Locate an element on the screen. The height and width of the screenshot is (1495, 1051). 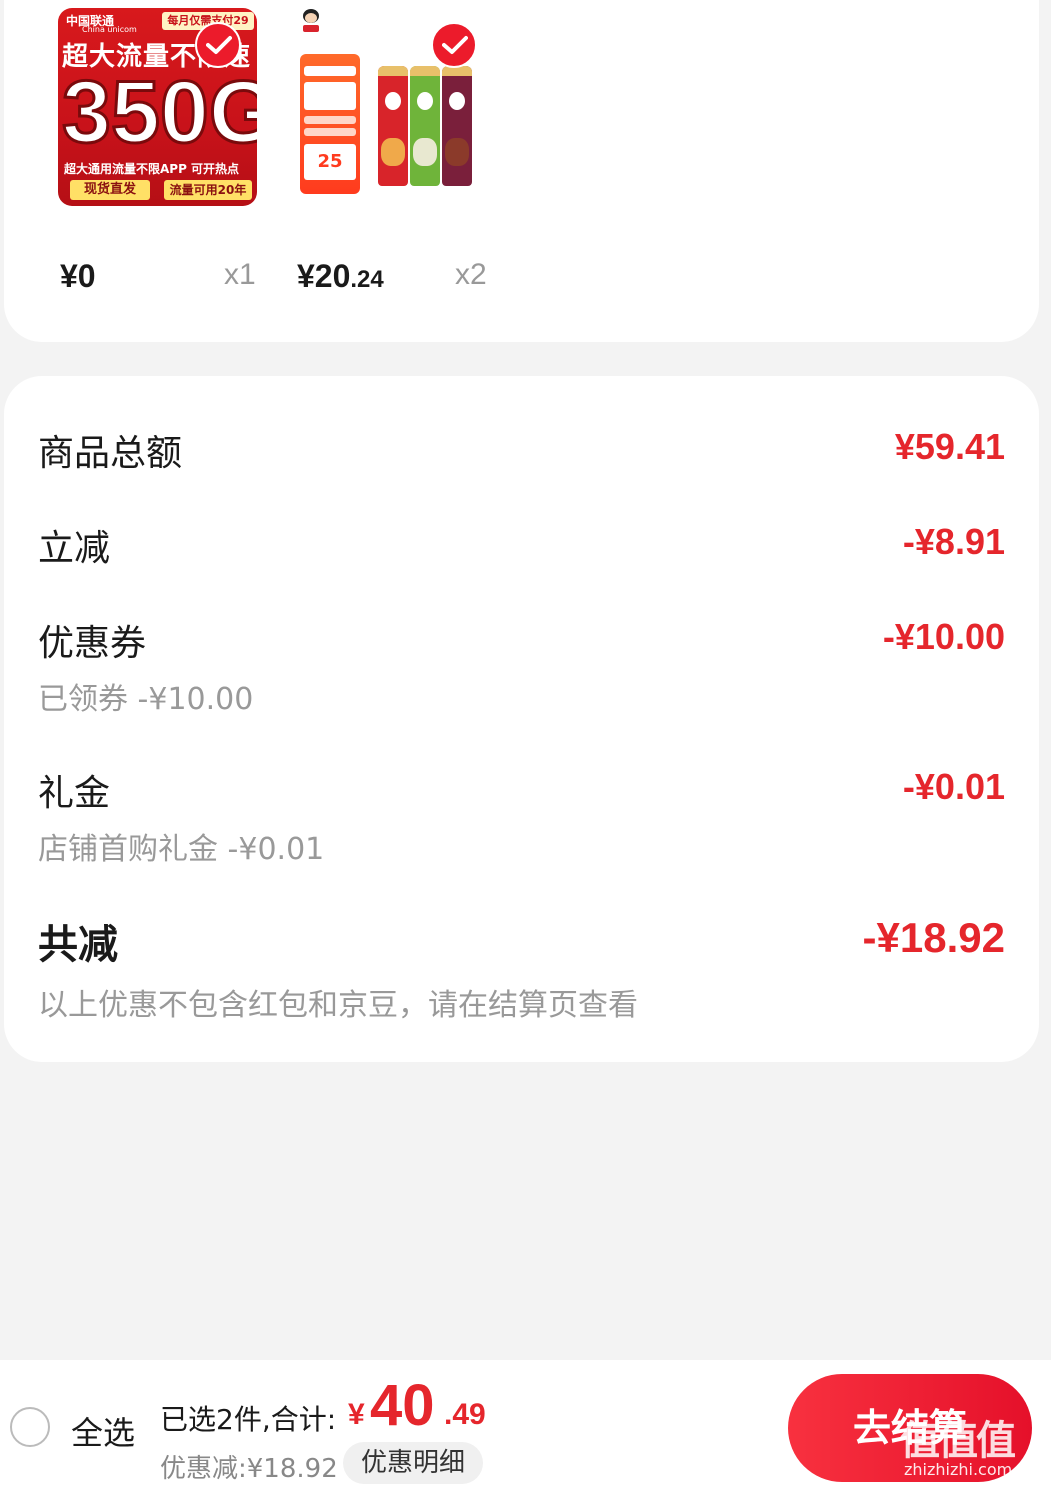
goods-total-value: ¥59.41 is located at coordinates (949, 446).